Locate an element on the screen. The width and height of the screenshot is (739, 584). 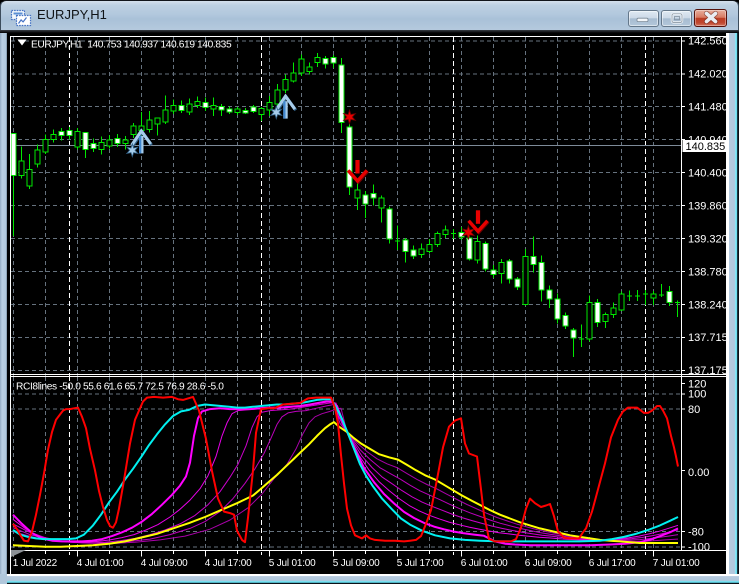
svg-text: 7 Jul 01:00 is located at coordinates (676, 563).